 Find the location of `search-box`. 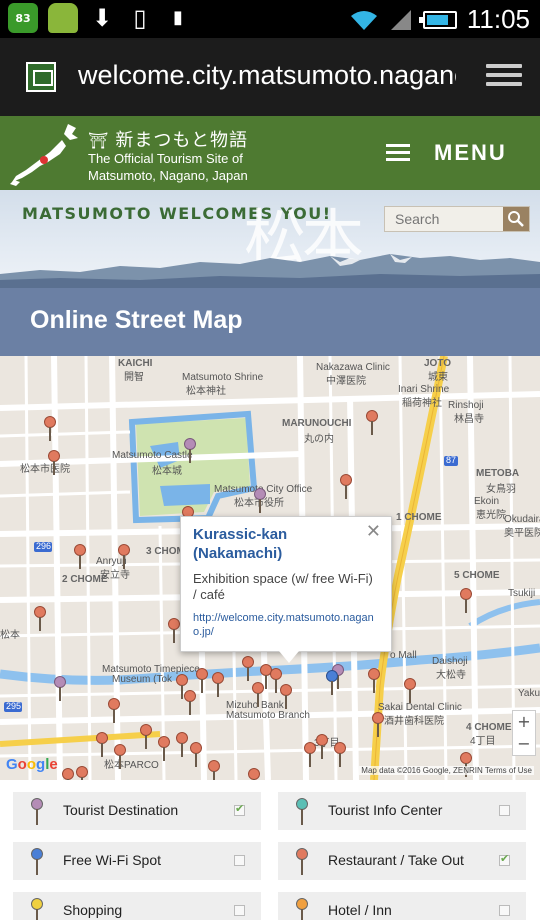

search-box is located at coordinates (457, 219).